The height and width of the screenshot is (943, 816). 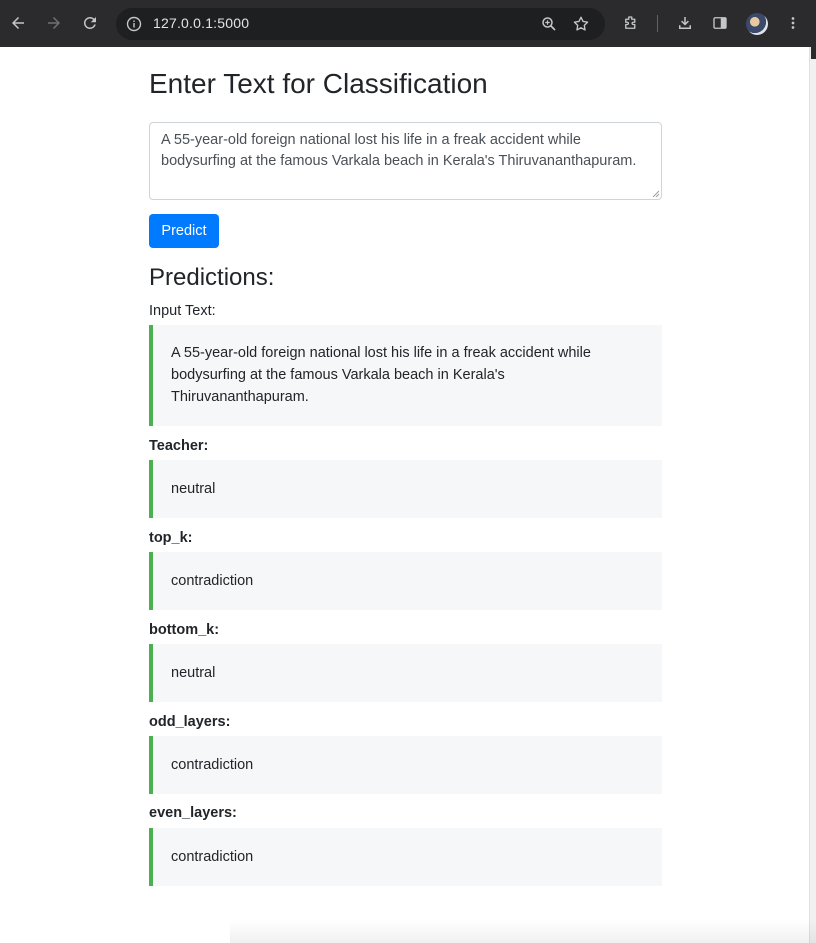 I want to click on bottom-k-label: bottom_k:, so click(x=184, y=630).